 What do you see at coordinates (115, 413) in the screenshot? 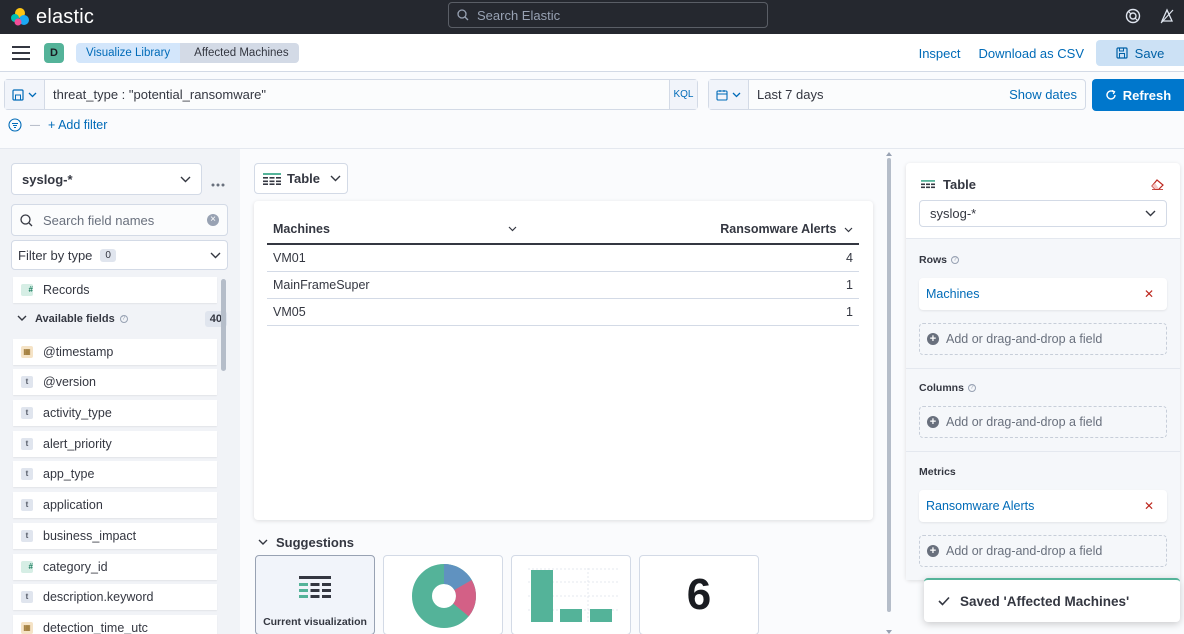
I see `field-item: t activity_type` at bounding box center [115, 413].